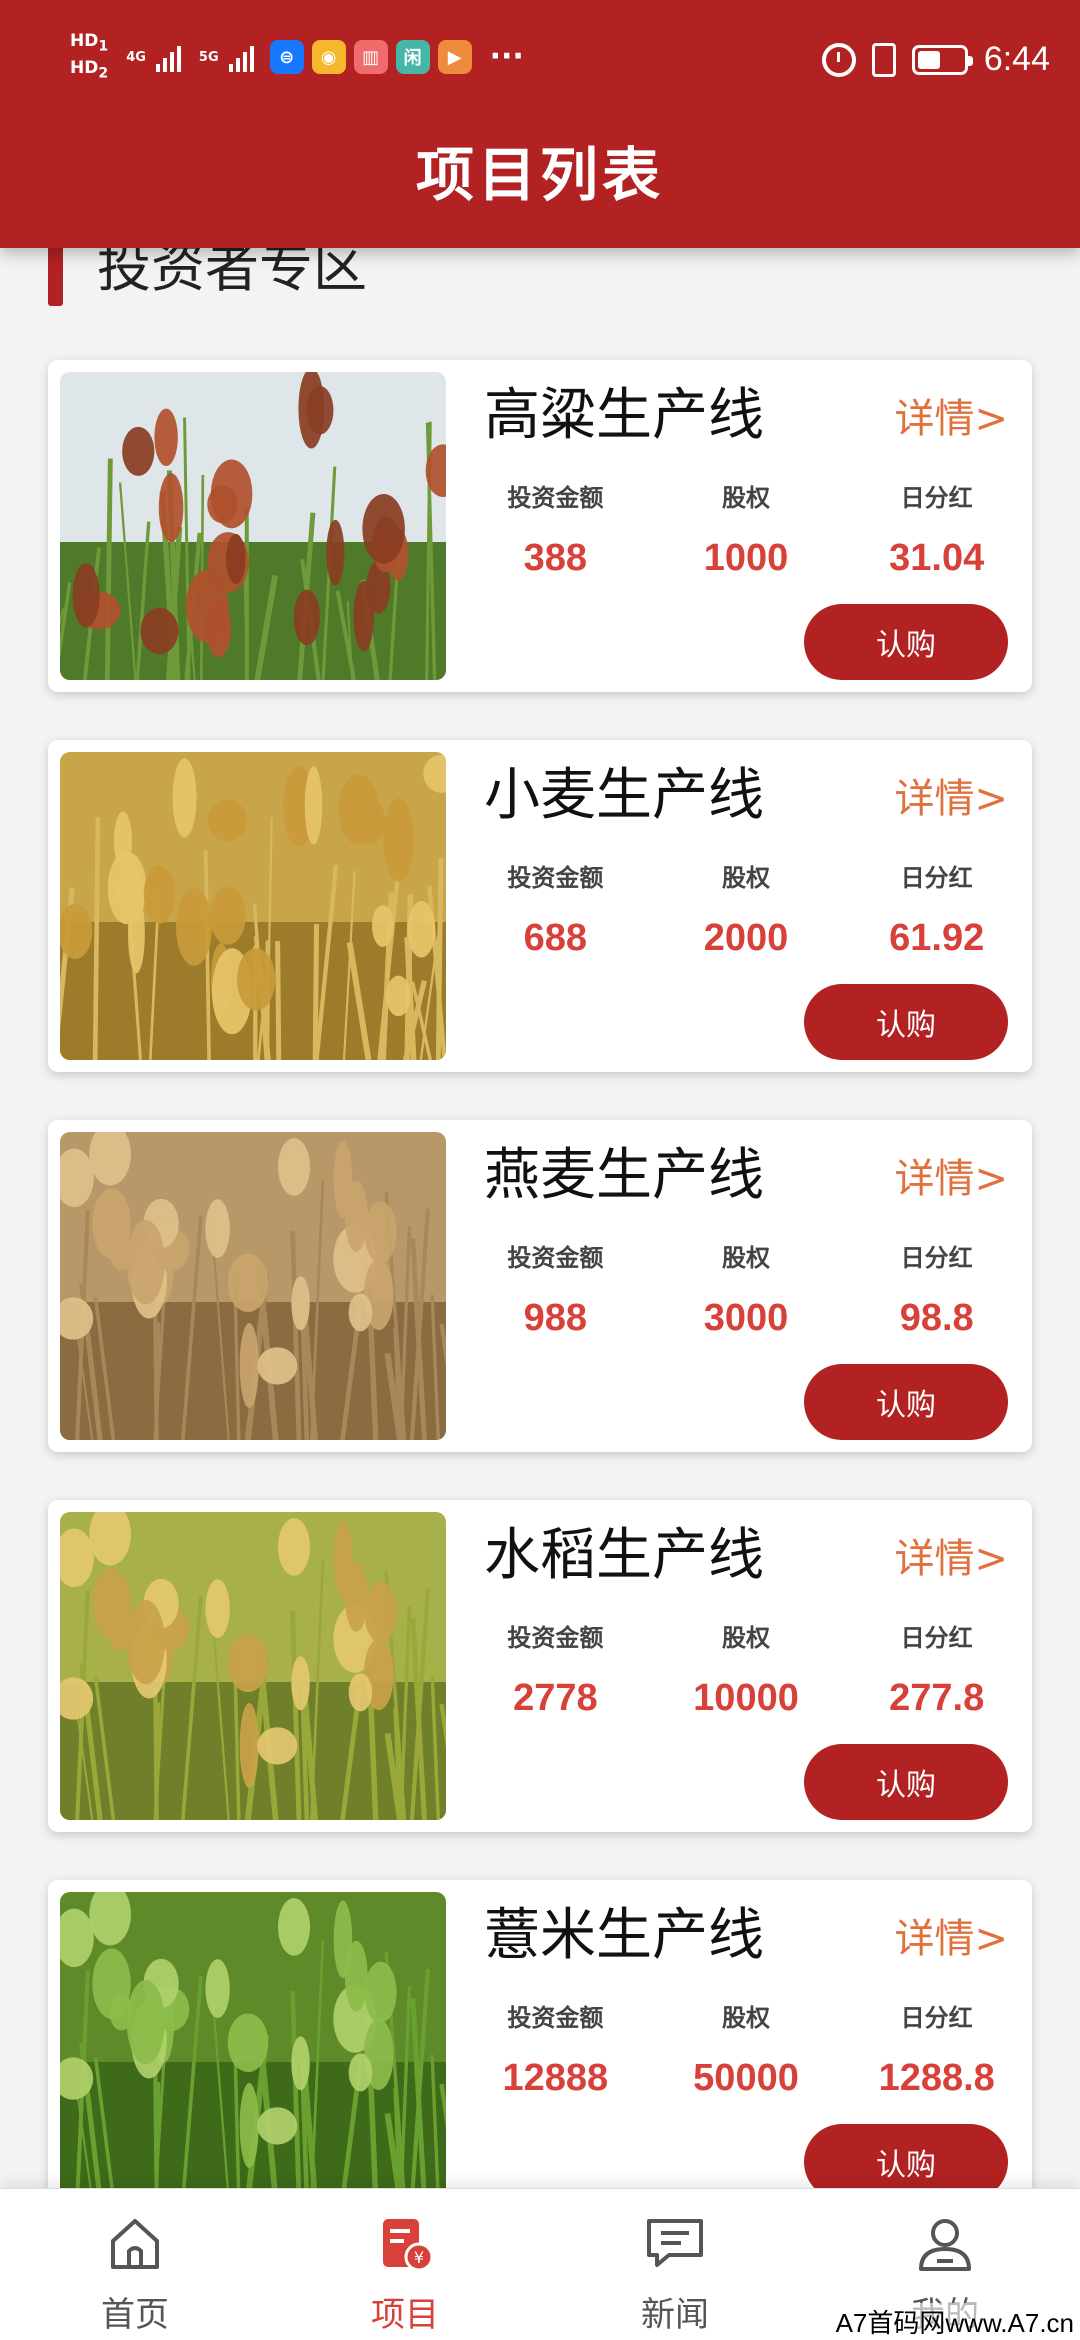  Describe the element at coordinates (624, 795) in the screenshot. I see `project-title: 小麦生产线` at that location.